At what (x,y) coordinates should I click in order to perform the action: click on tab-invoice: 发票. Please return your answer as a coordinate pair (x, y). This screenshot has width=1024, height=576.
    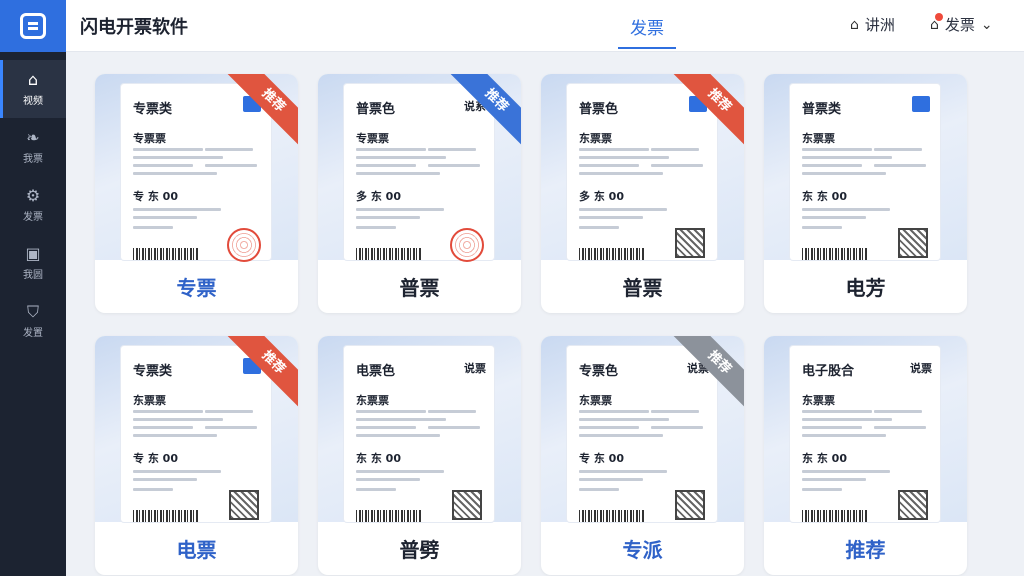
    Looking at the image, I should click on (647, 26).